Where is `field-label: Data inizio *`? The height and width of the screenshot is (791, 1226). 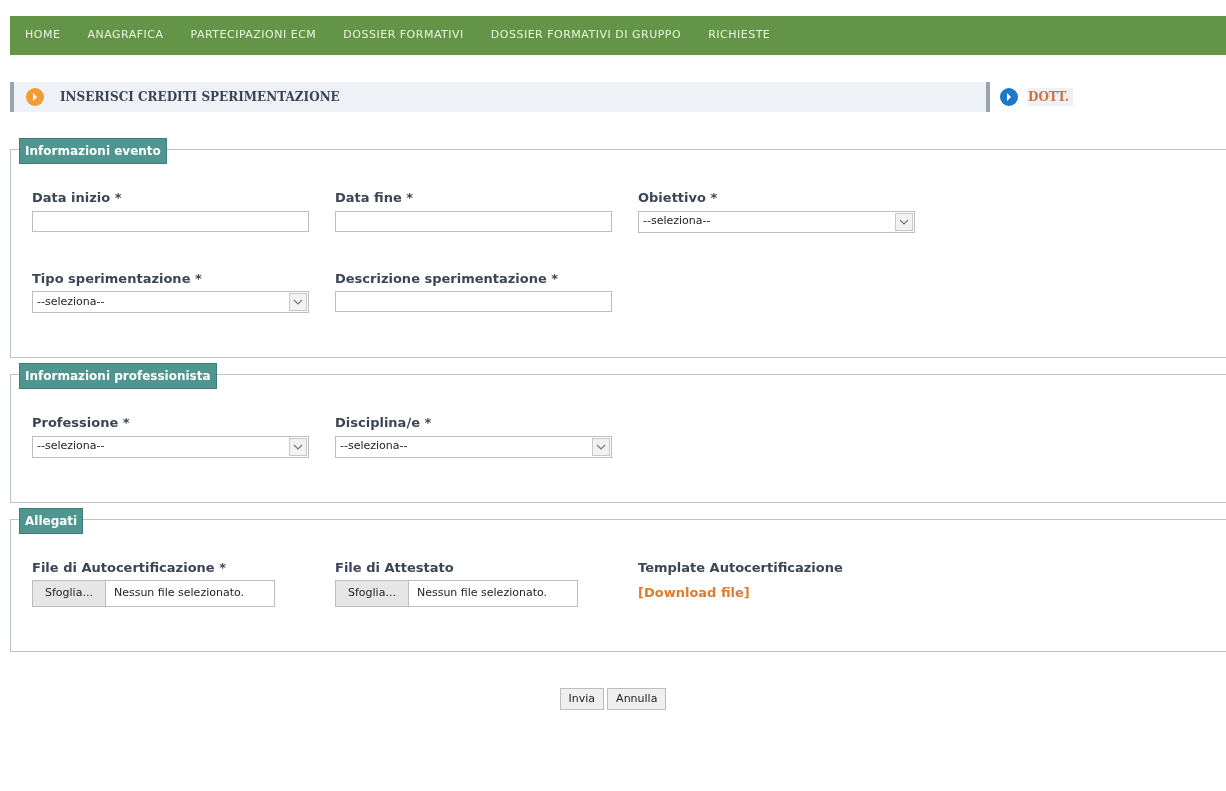 field-label: Data inizio * is located at coordinates (77, 198).